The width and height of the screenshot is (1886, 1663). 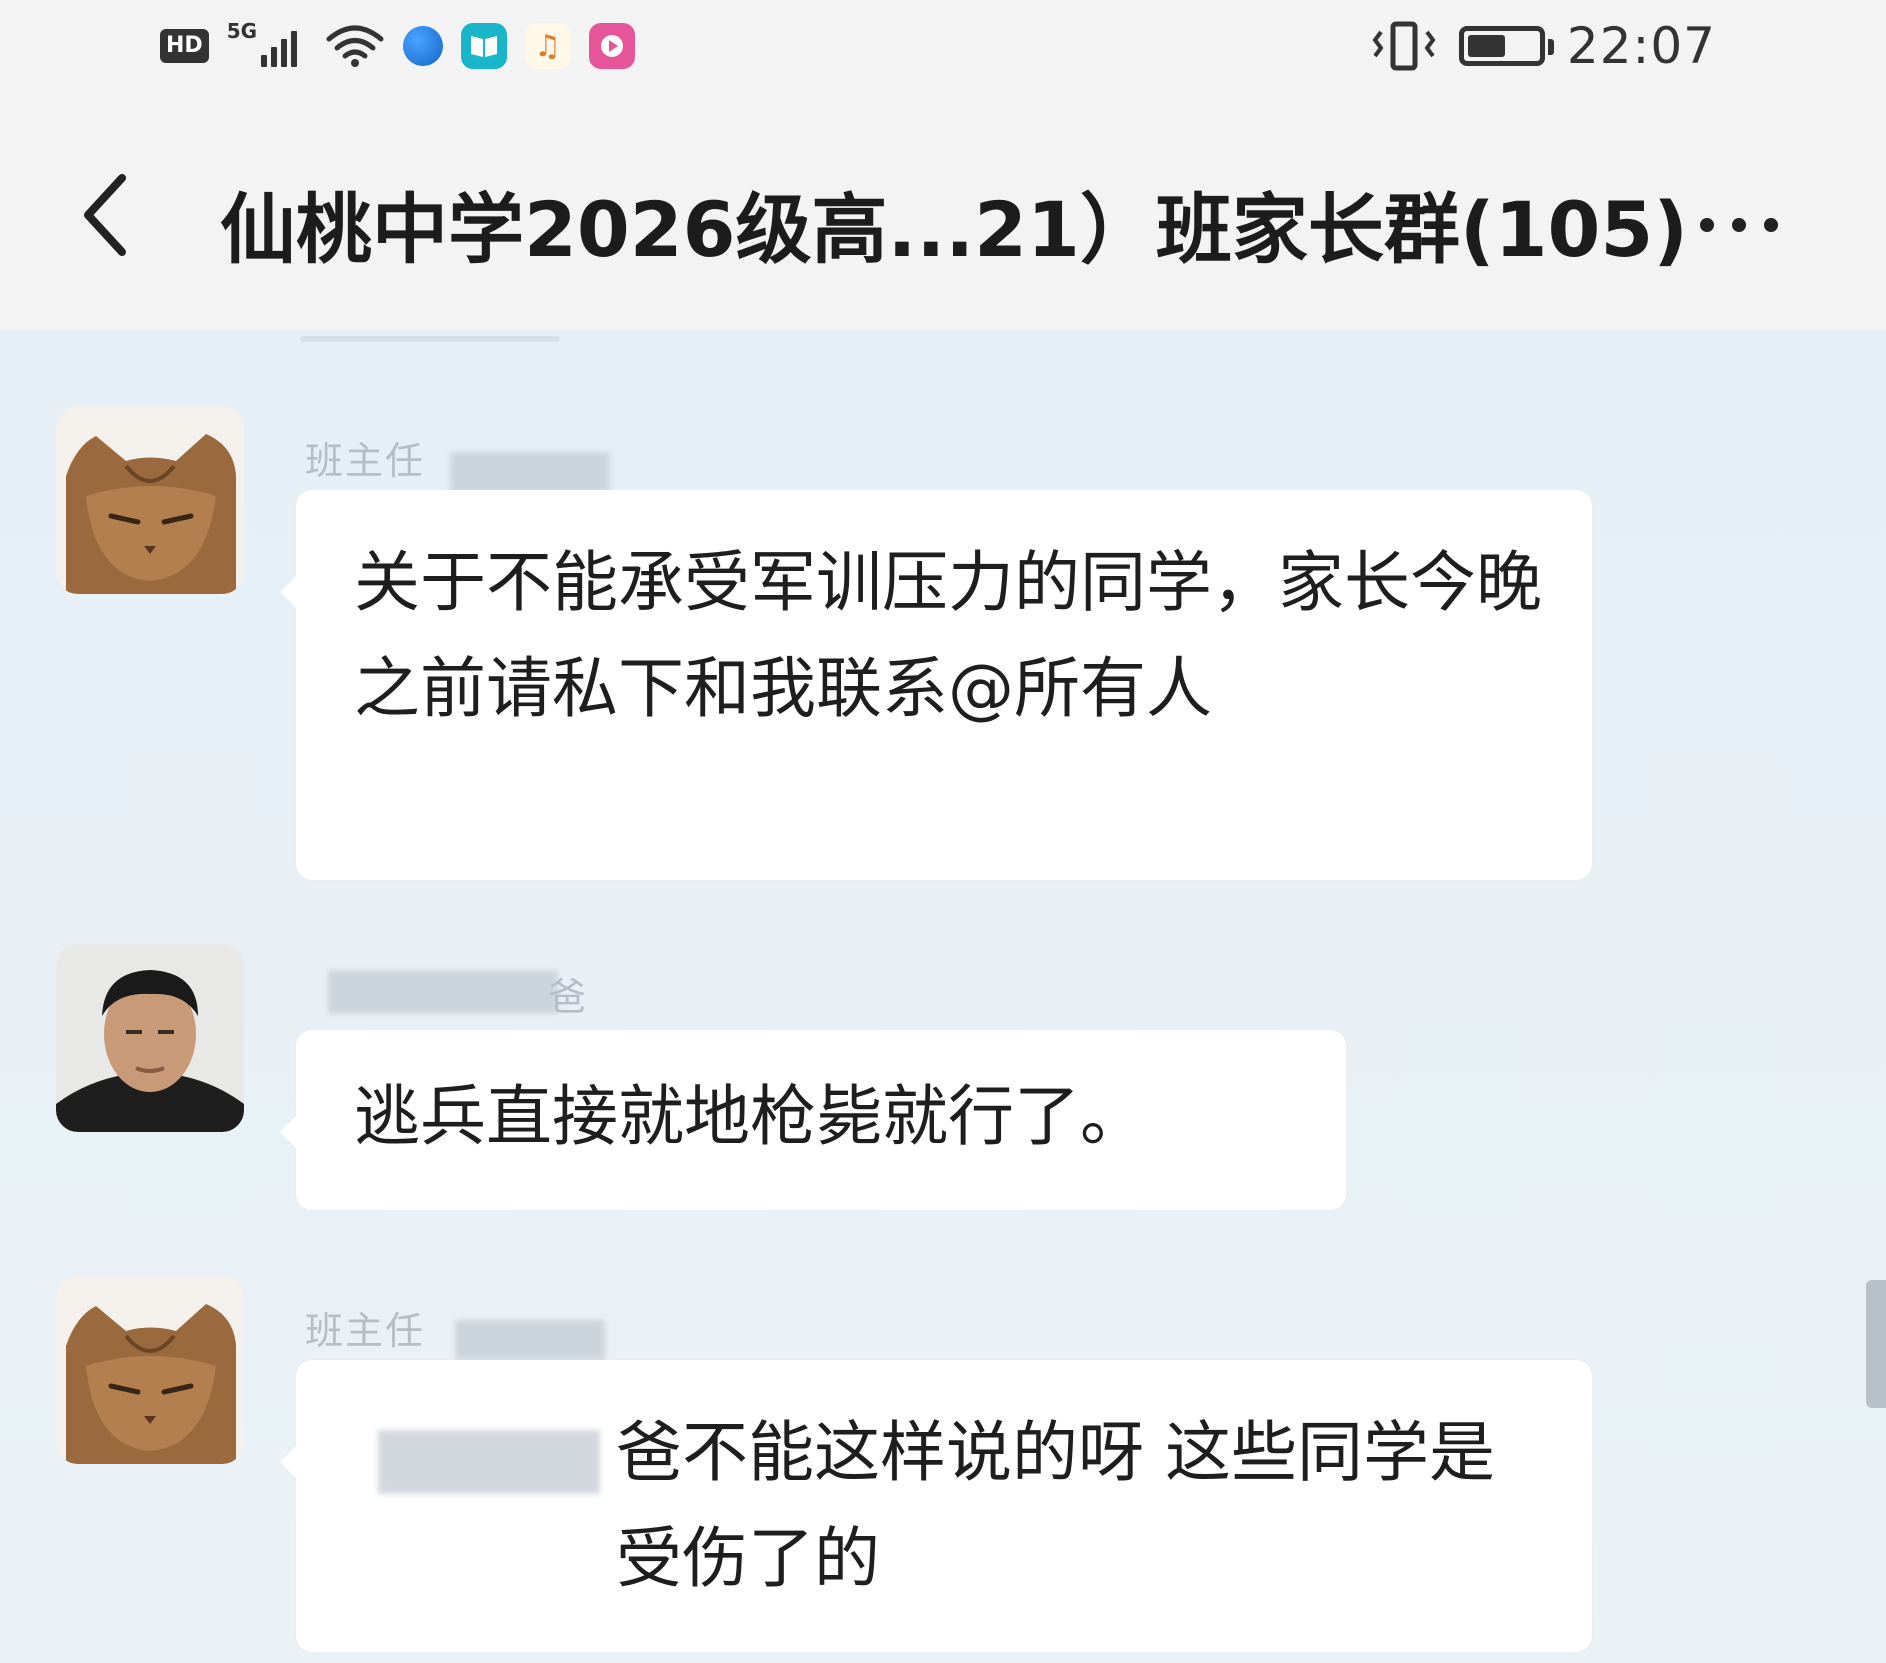 What do you see at coordinates (1506, 46) in the screenshot?
I see `battery-icon` at bounding box center [1506, 46].